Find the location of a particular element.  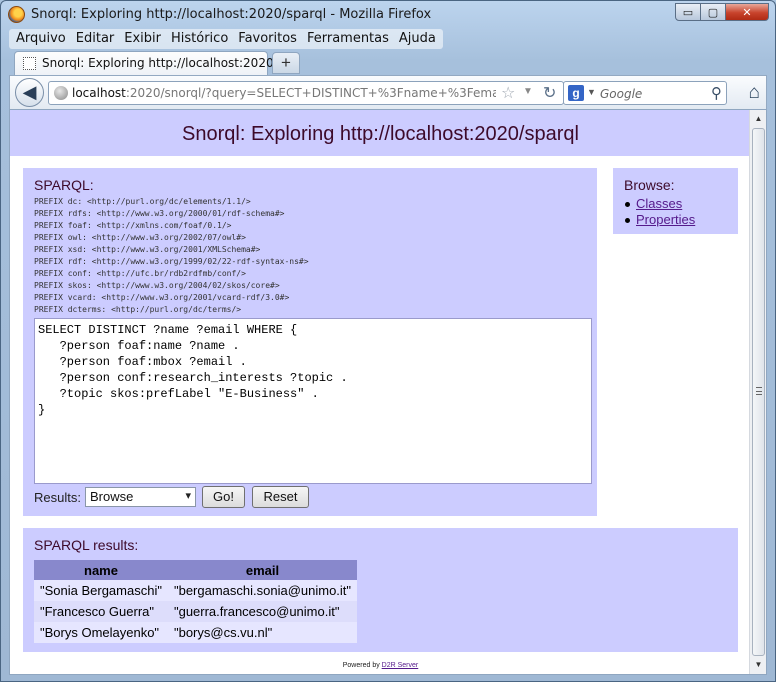

list-item: Classes is located at coordinates (659, 204).